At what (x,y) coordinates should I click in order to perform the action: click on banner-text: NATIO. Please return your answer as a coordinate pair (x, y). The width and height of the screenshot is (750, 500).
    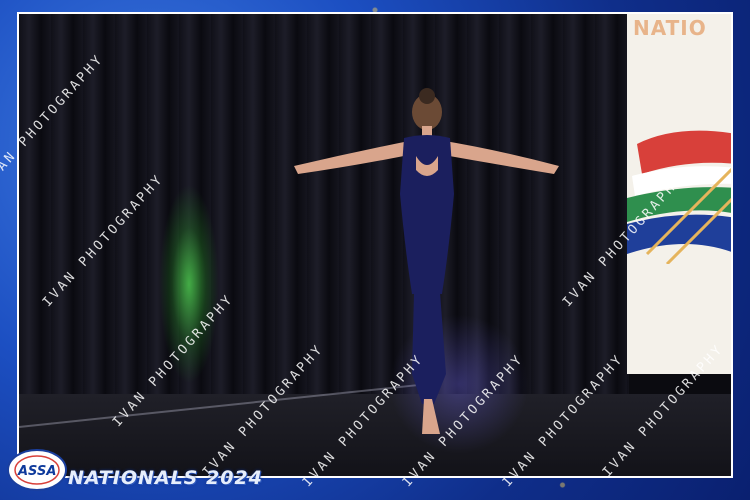
    Looking at the image, I should click on (670, 28).